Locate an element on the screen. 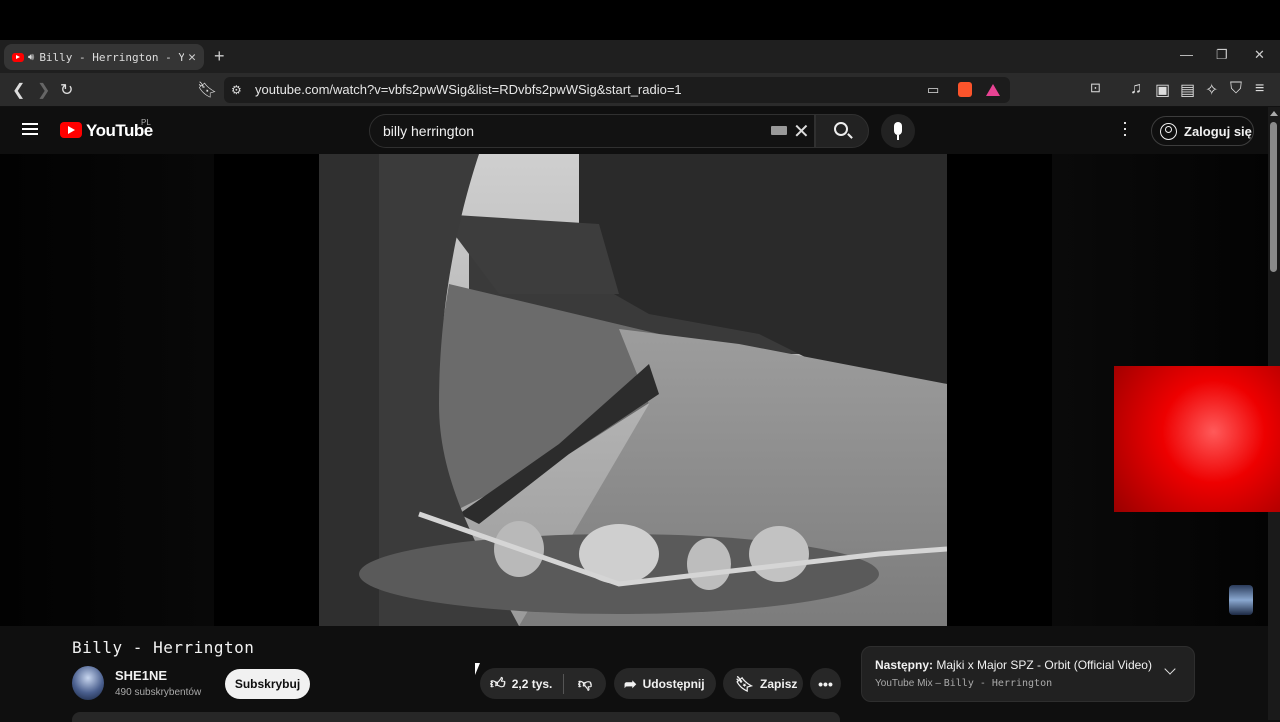  keyboard-icon is located at coordinates (779, 130).